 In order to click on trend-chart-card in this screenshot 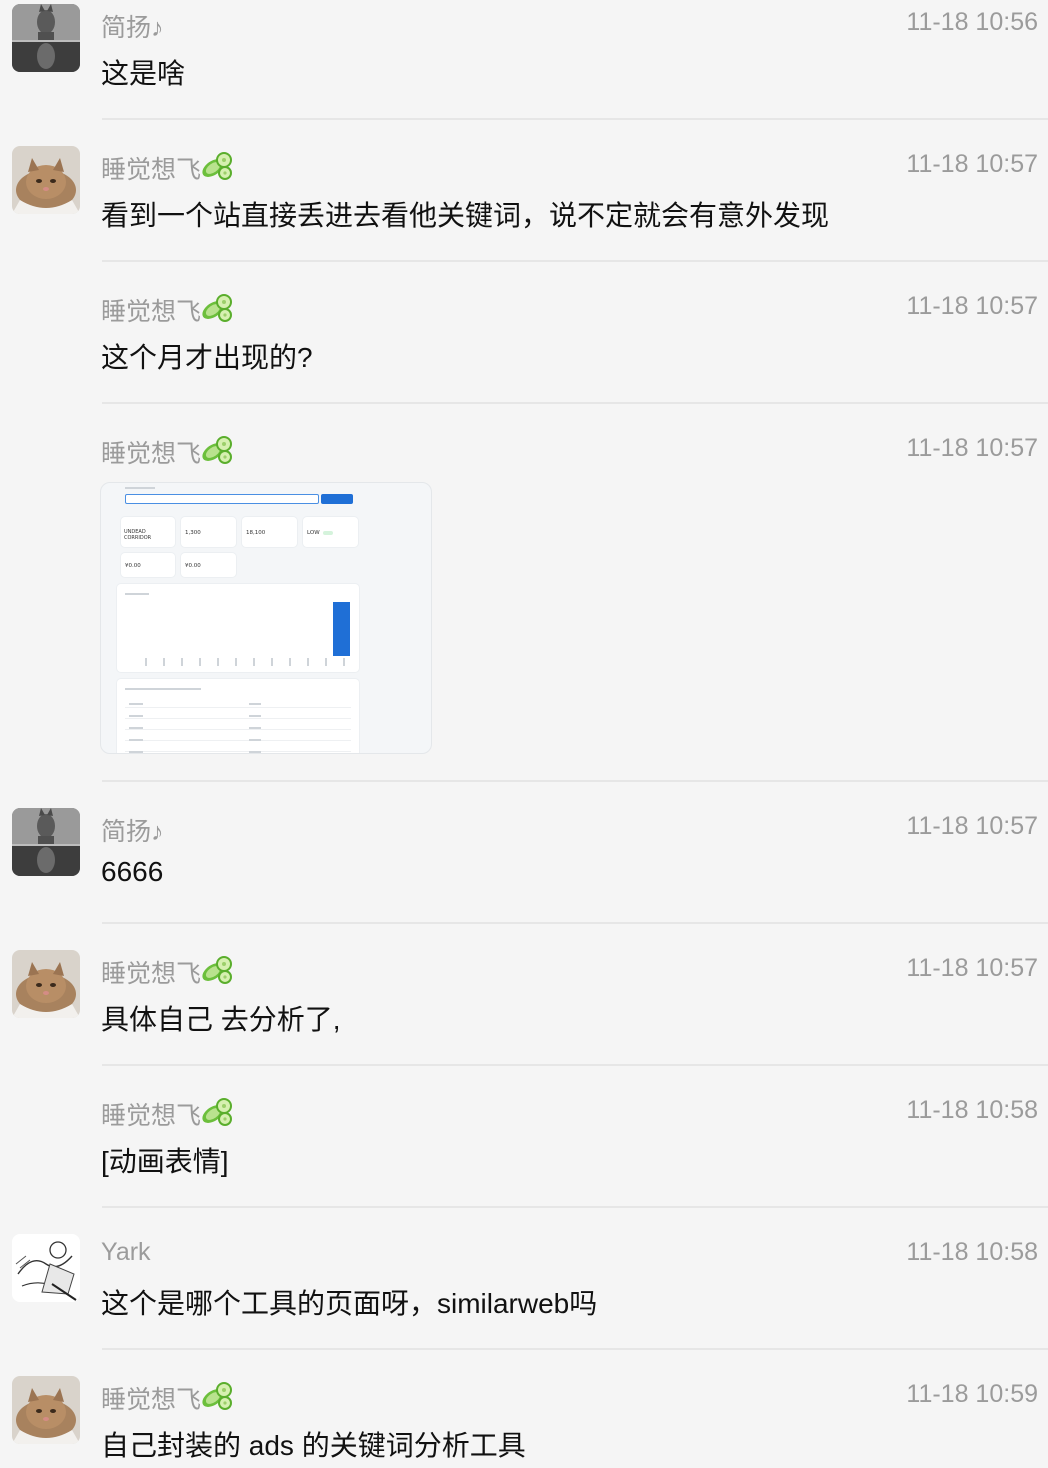, I will do `click(238, 628)`.